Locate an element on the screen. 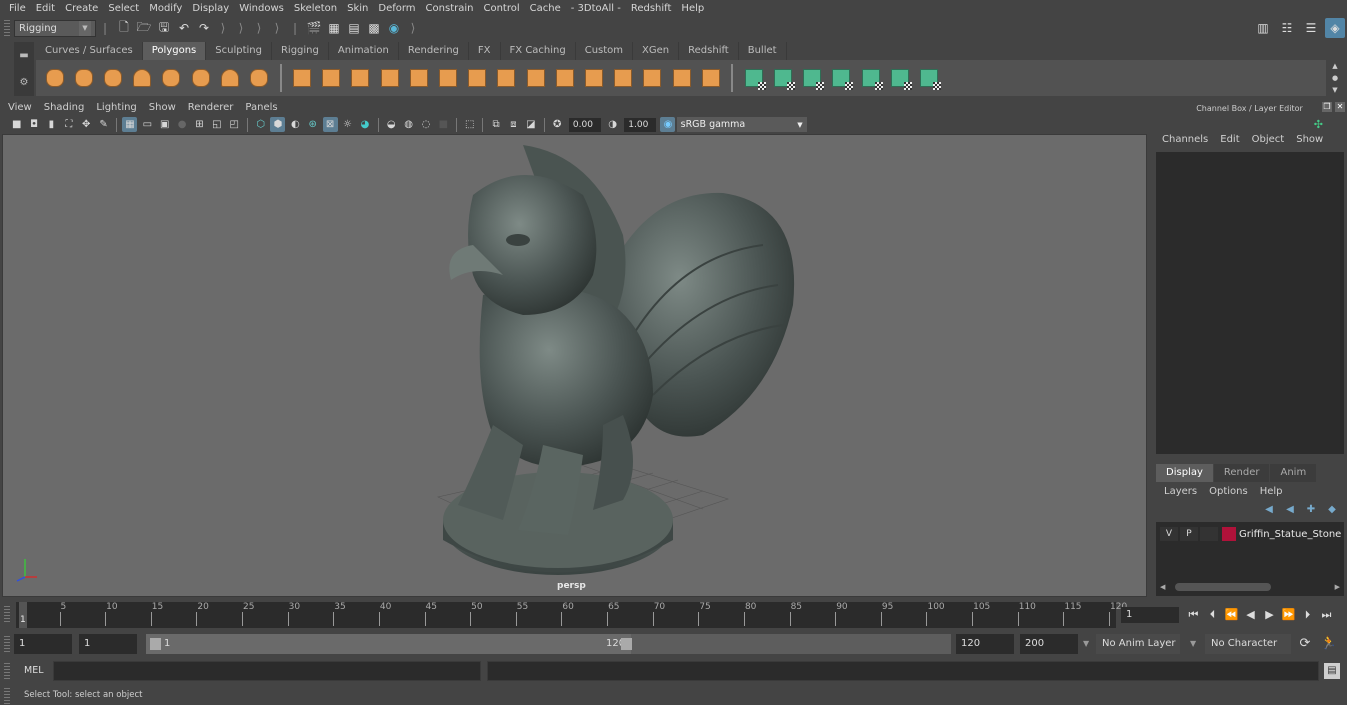  menu-help: Help is located at coordinates (692, 8).